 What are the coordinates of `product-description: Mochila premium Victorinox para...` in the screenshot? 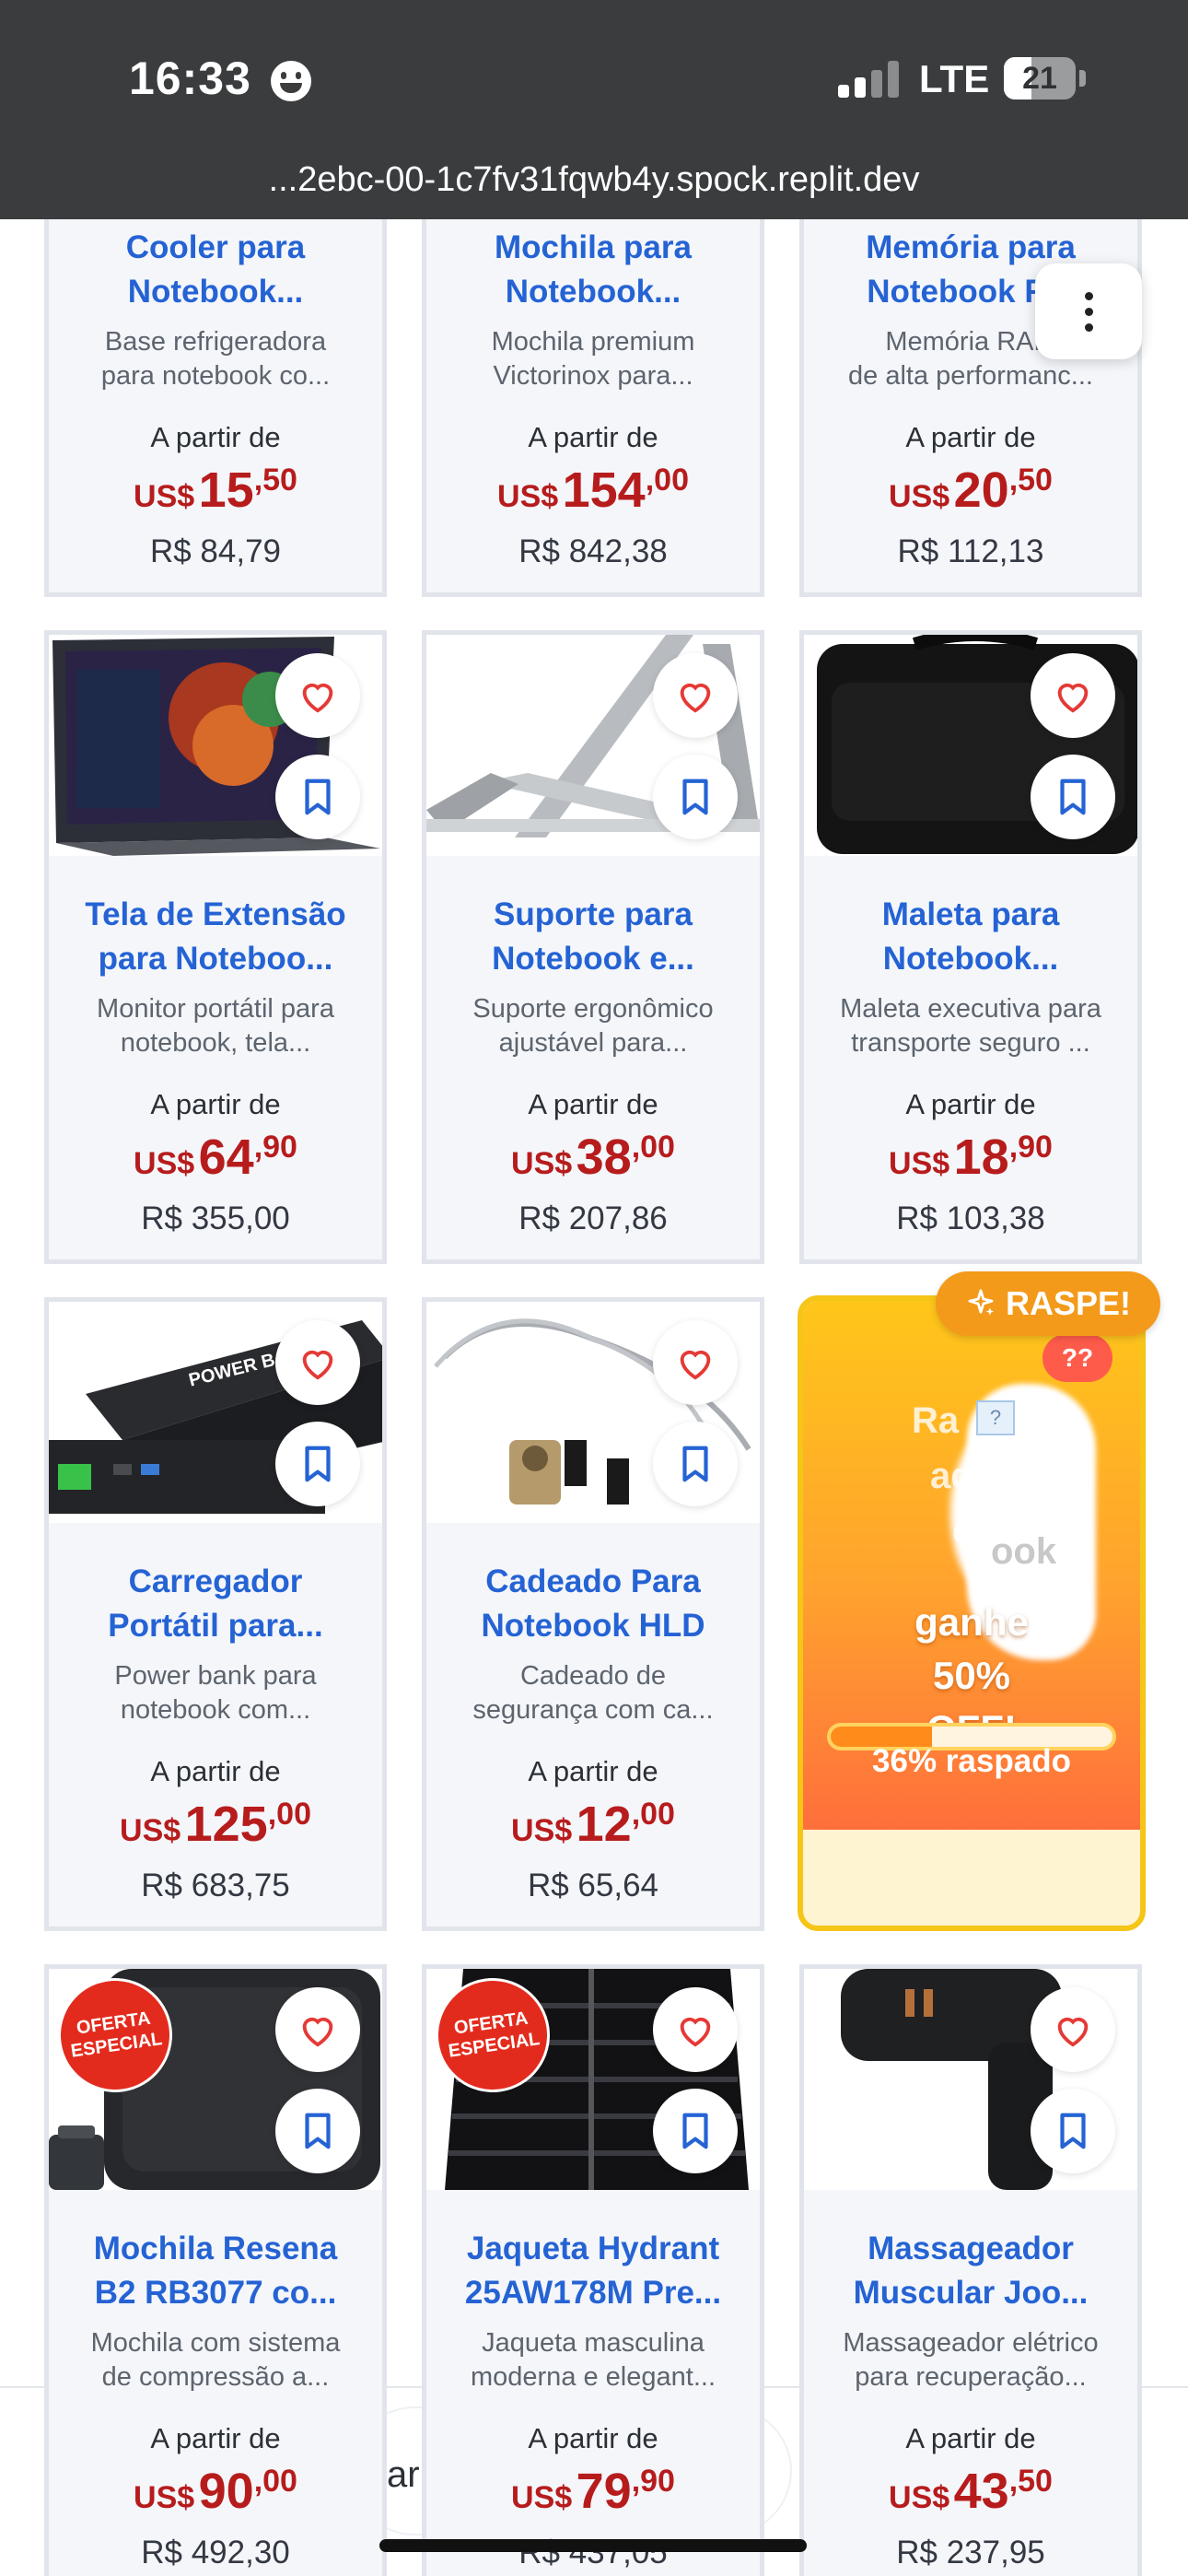 It's located at (593, 359).